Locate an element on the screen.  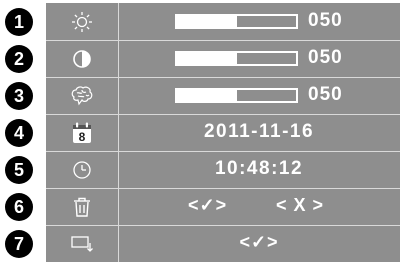
svg-text: 3 is located at coordinates (19, 96).